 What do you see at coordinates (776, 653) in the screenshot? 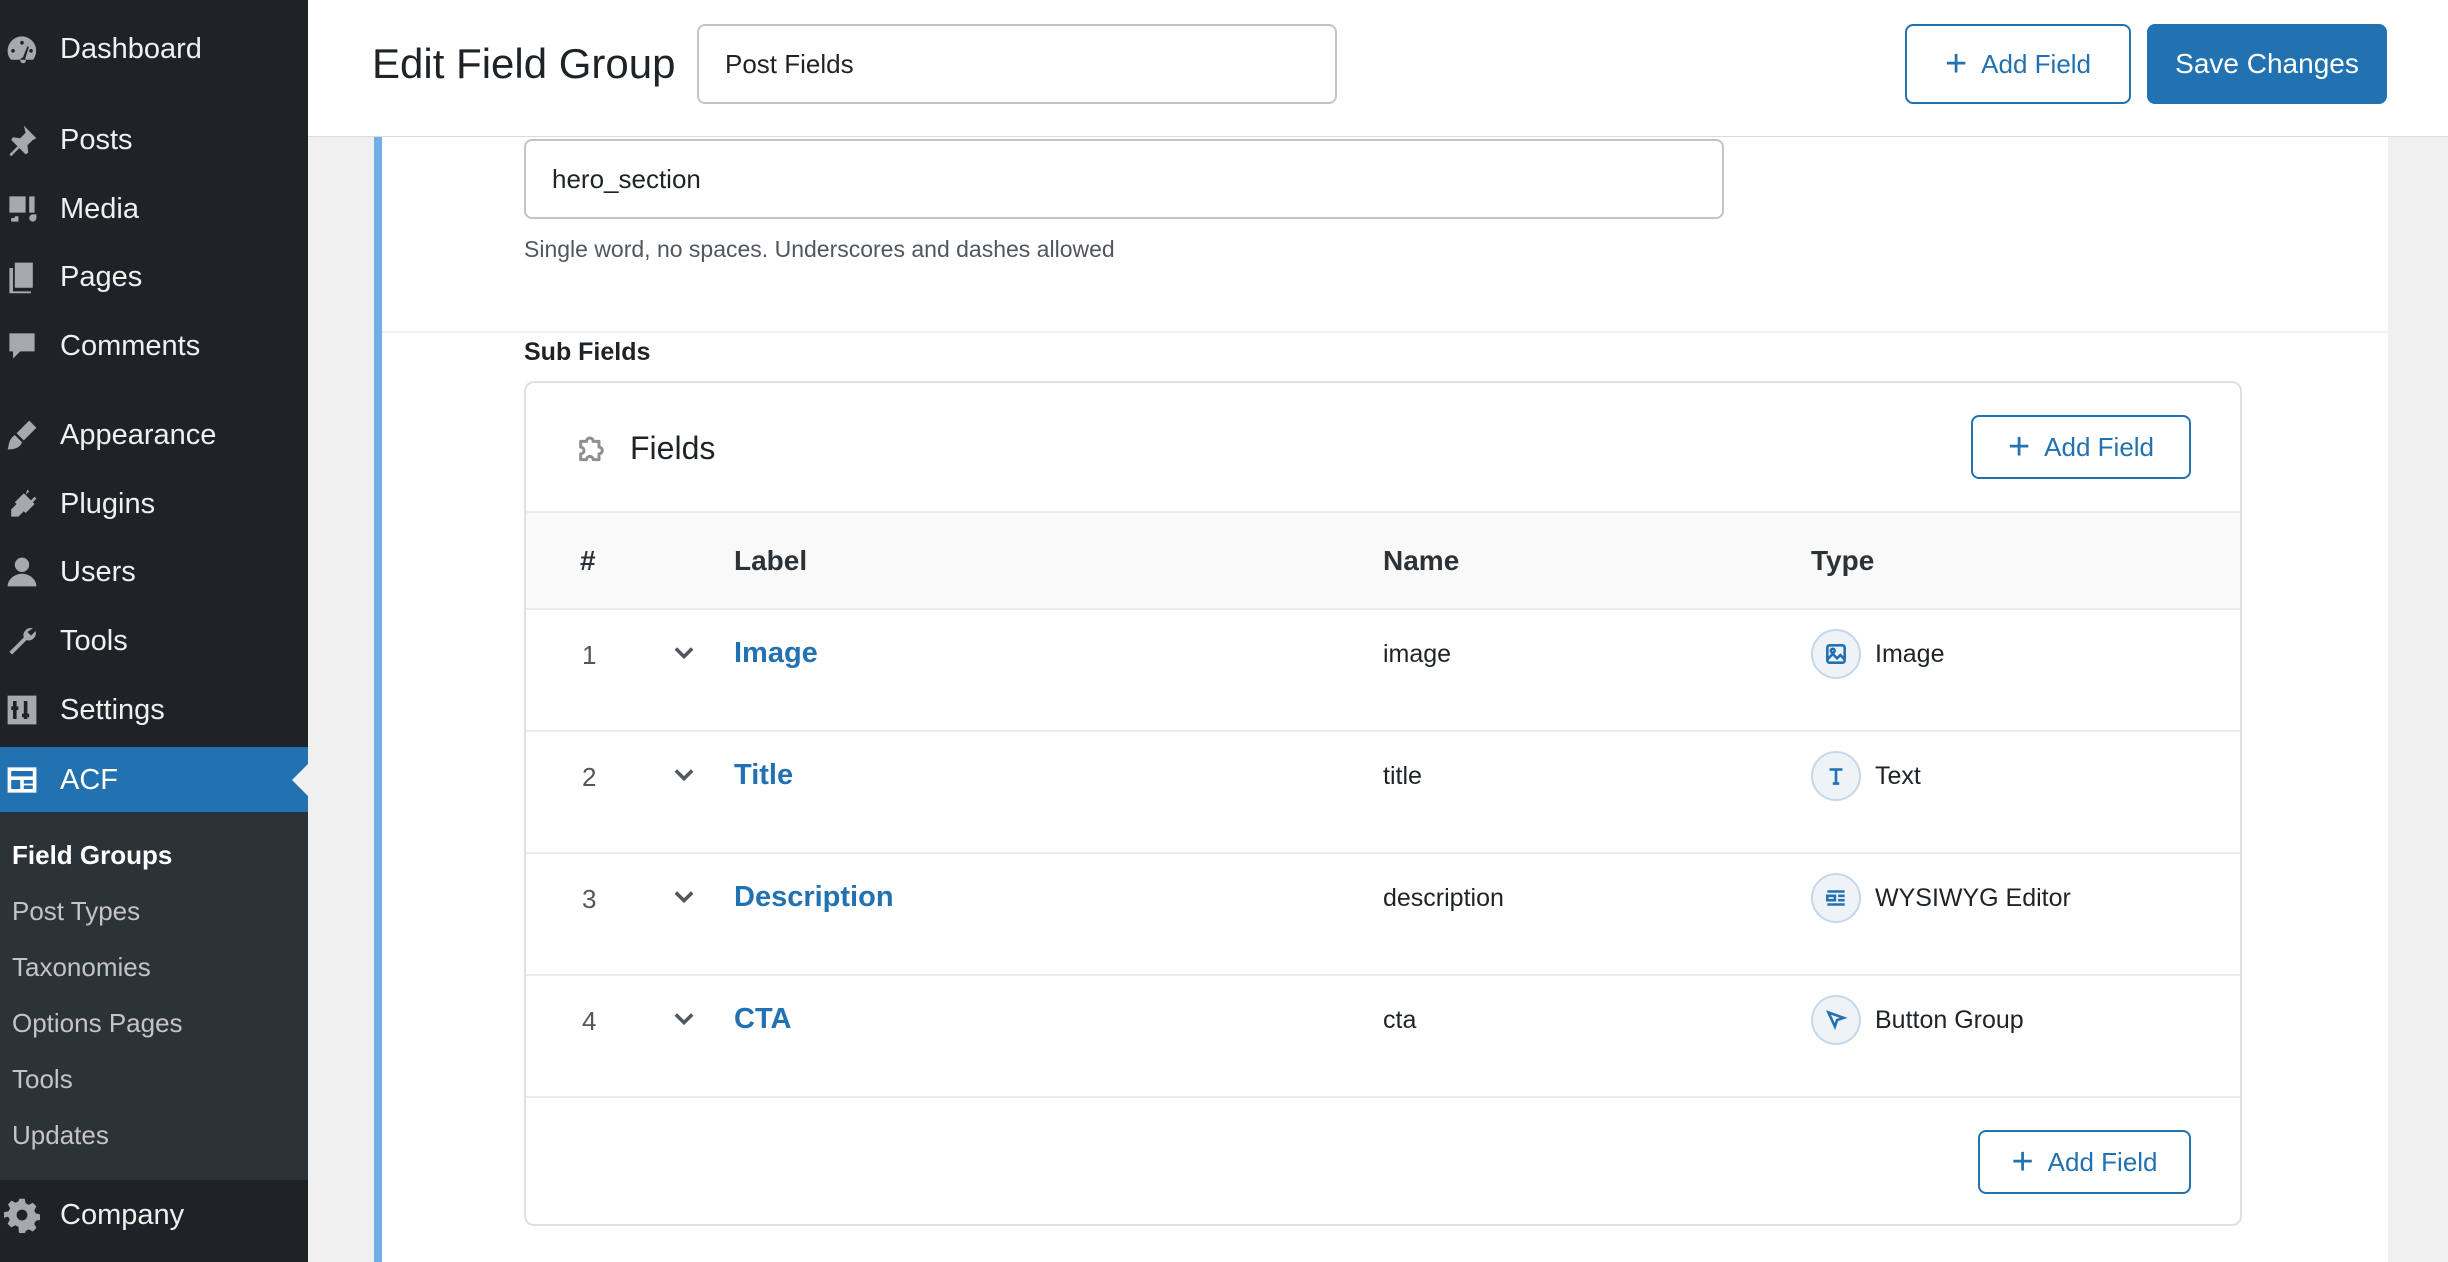
I see `row-label-link: Image` at bounding box center [776, 653].